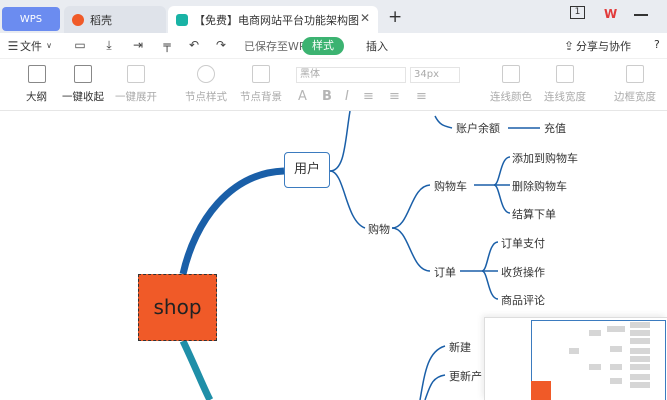 The height and width of the screenshot is (400, 667). What do you see at coordinates (641, 15) in the screenshot?
I see `minimize-icon` at bounding box center [641, 15].